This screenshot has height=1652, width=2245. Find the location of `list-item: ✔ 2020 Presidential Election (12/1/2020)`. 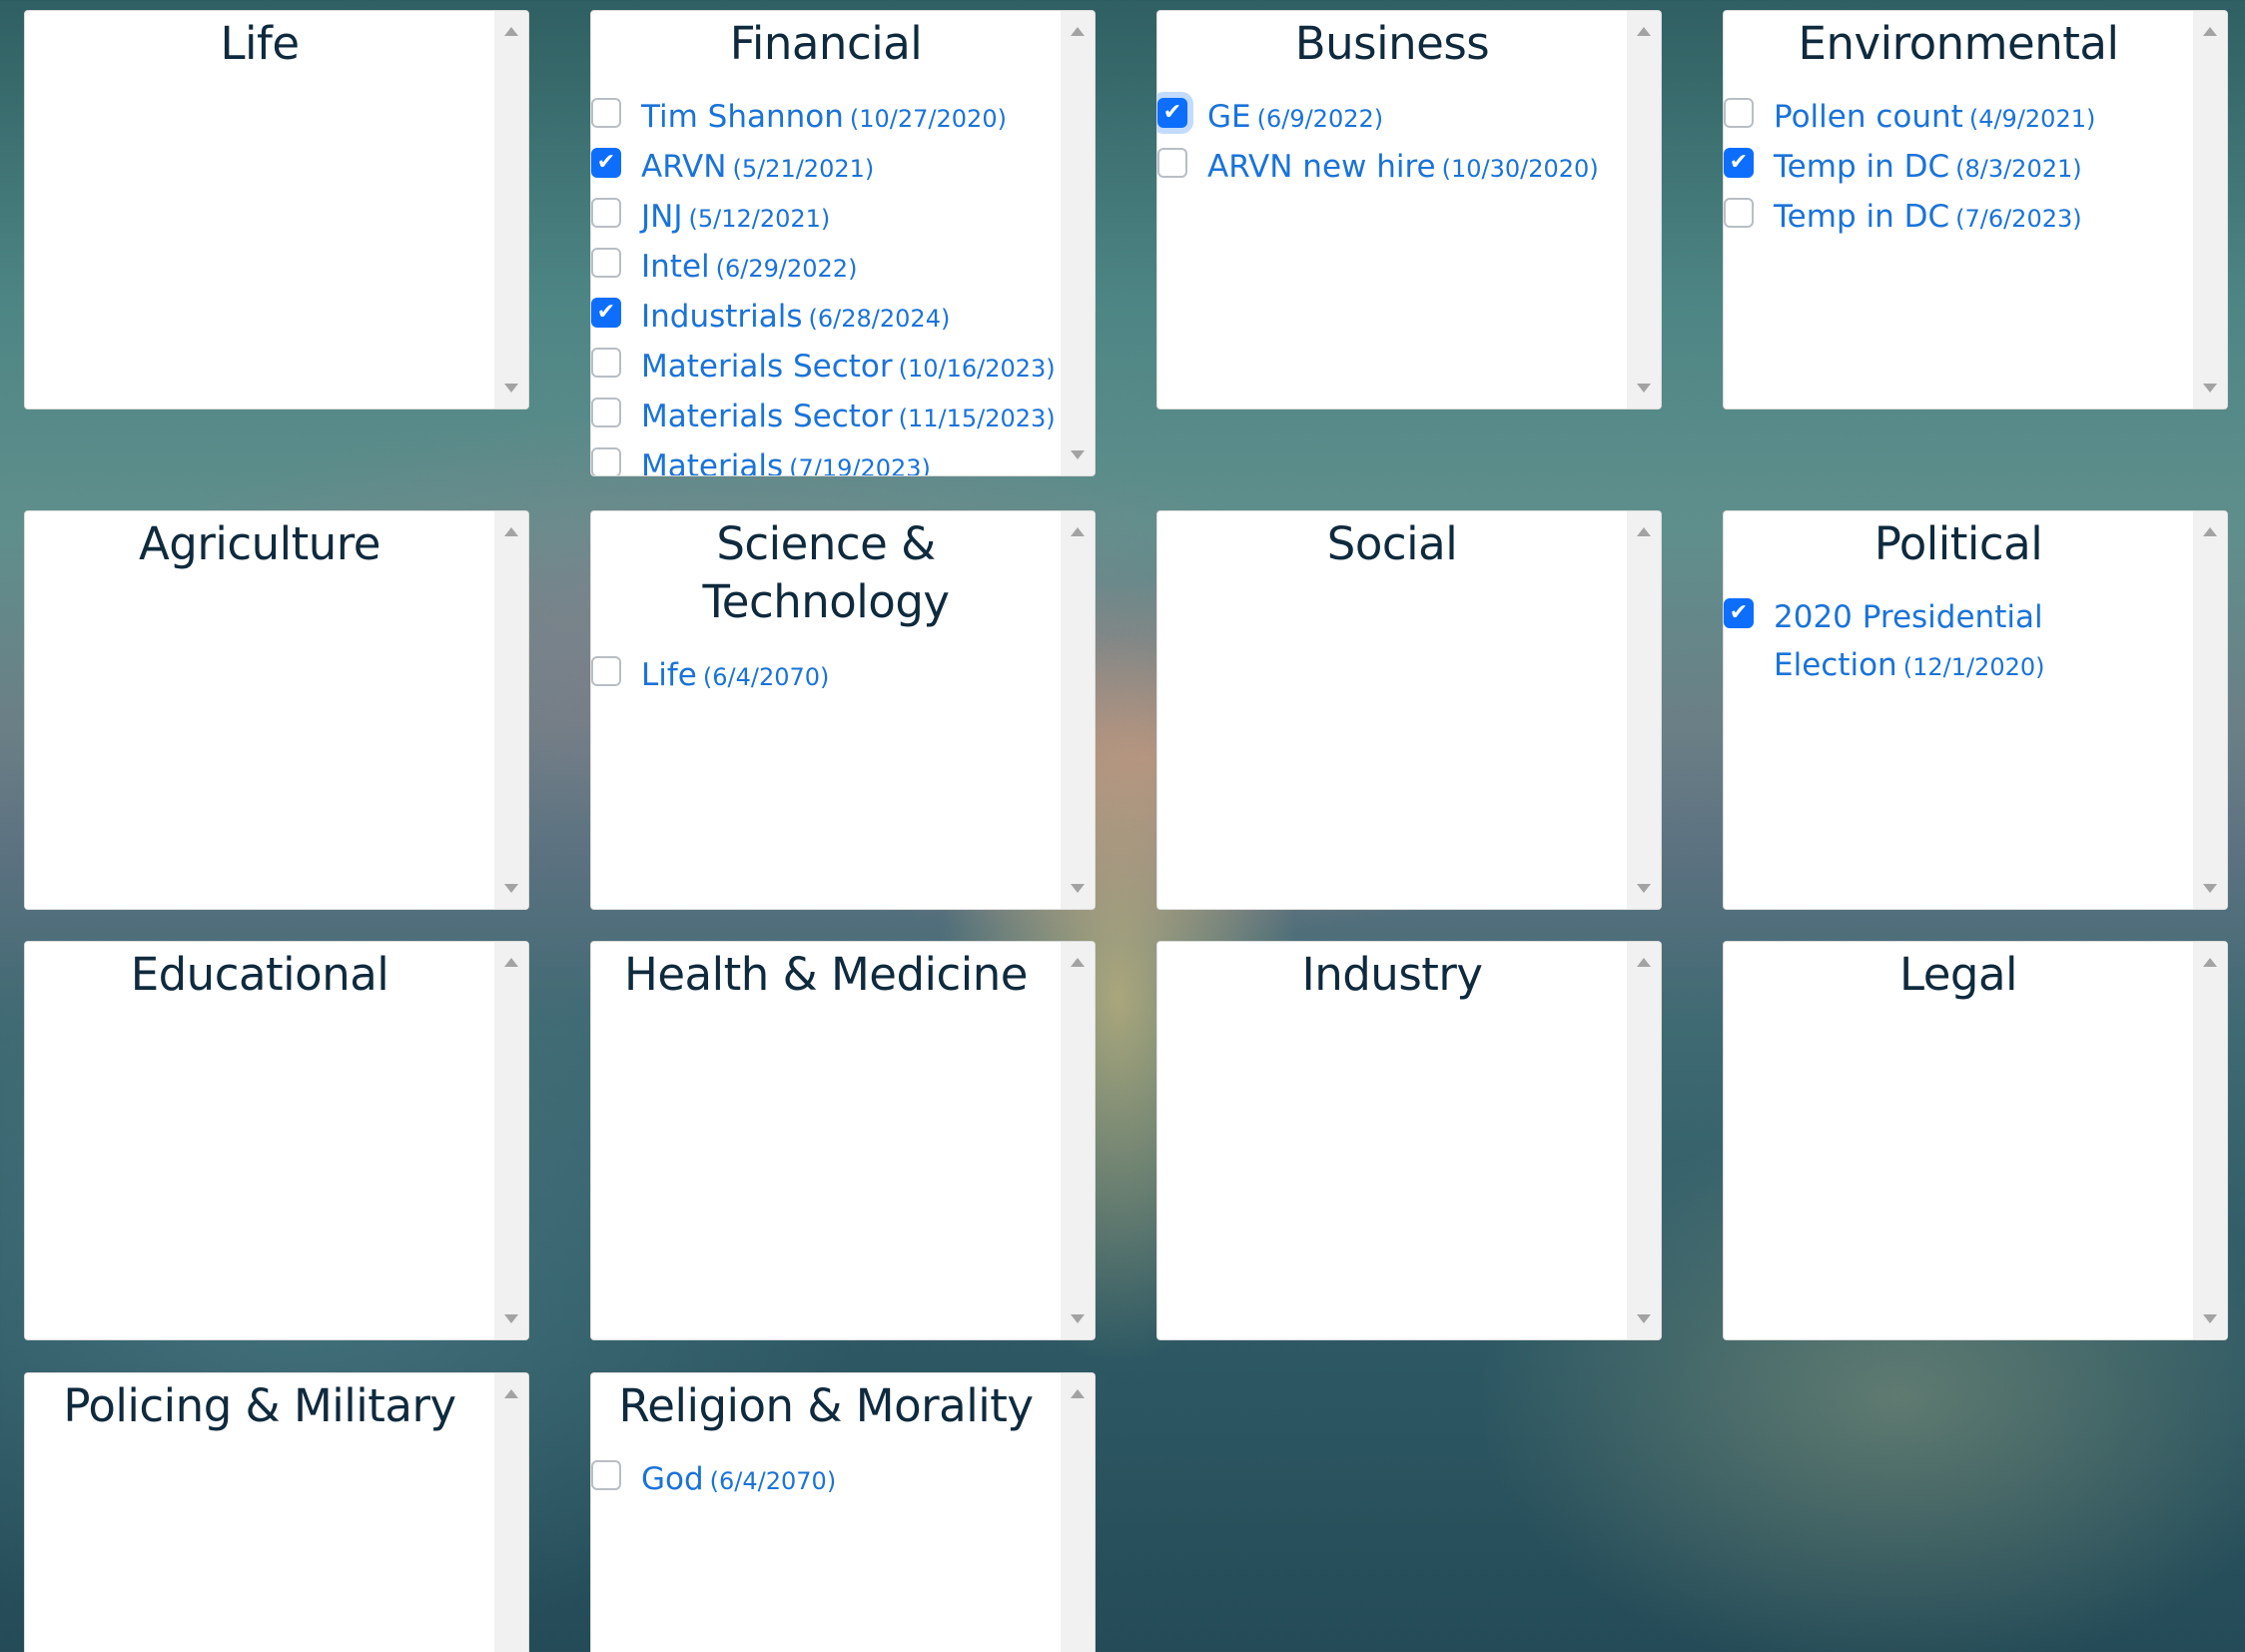

list-item: ✔ 2020 Presidential Election (12/1/2020) is located at coordinates (1959, 642).